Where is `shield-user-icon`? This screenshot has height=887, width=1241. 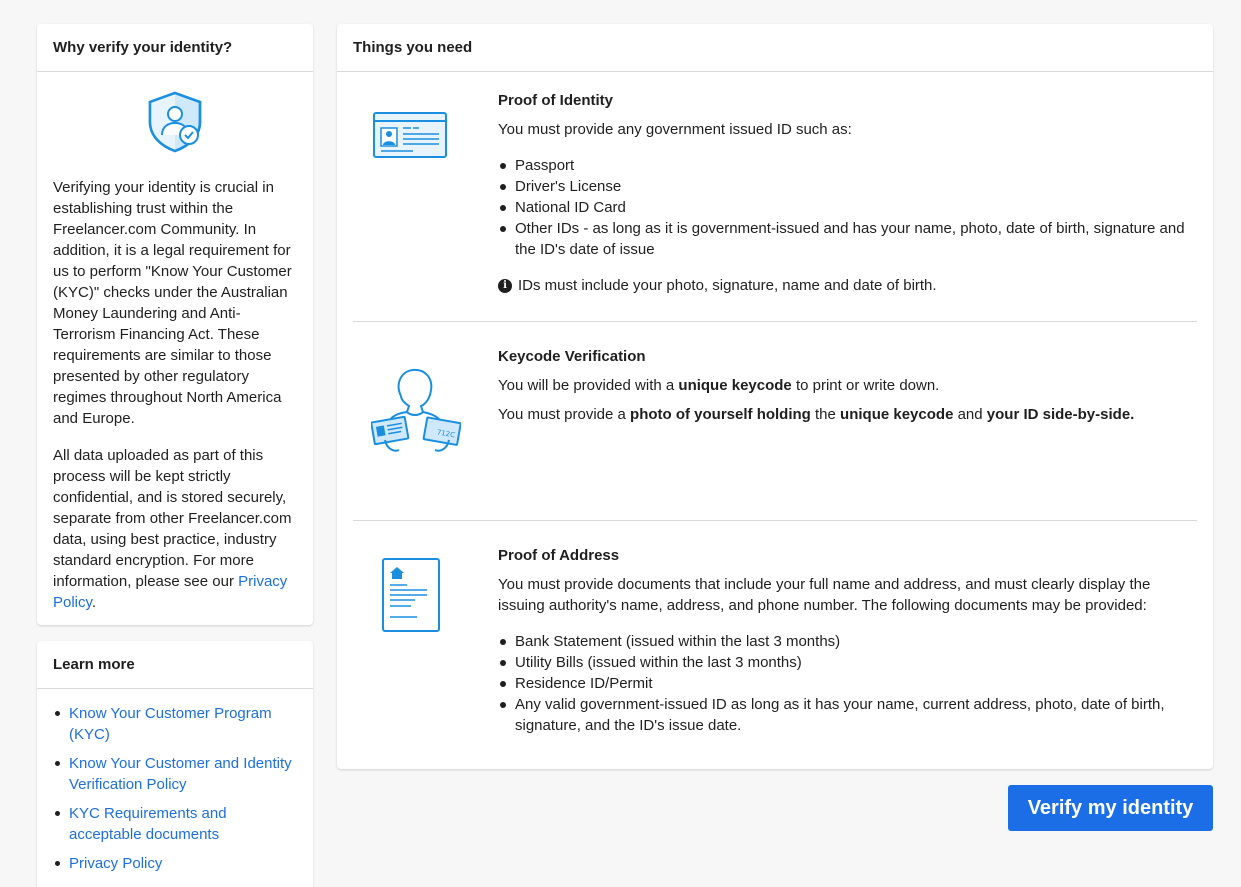
shield-user-icon is located at coordinates (175, 122).